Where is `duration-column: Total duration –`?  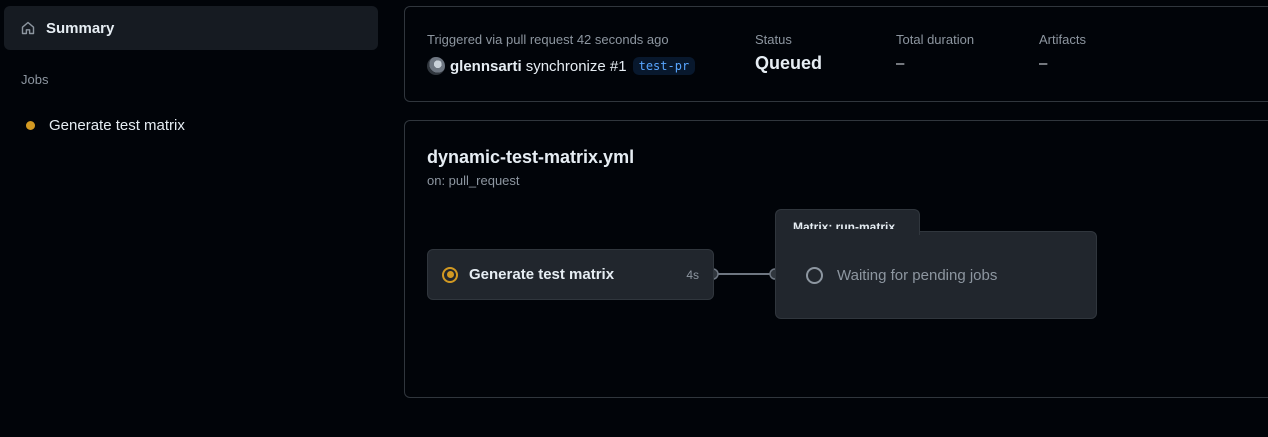
duration-column: Total duration – is located at coordinates (935, 52).